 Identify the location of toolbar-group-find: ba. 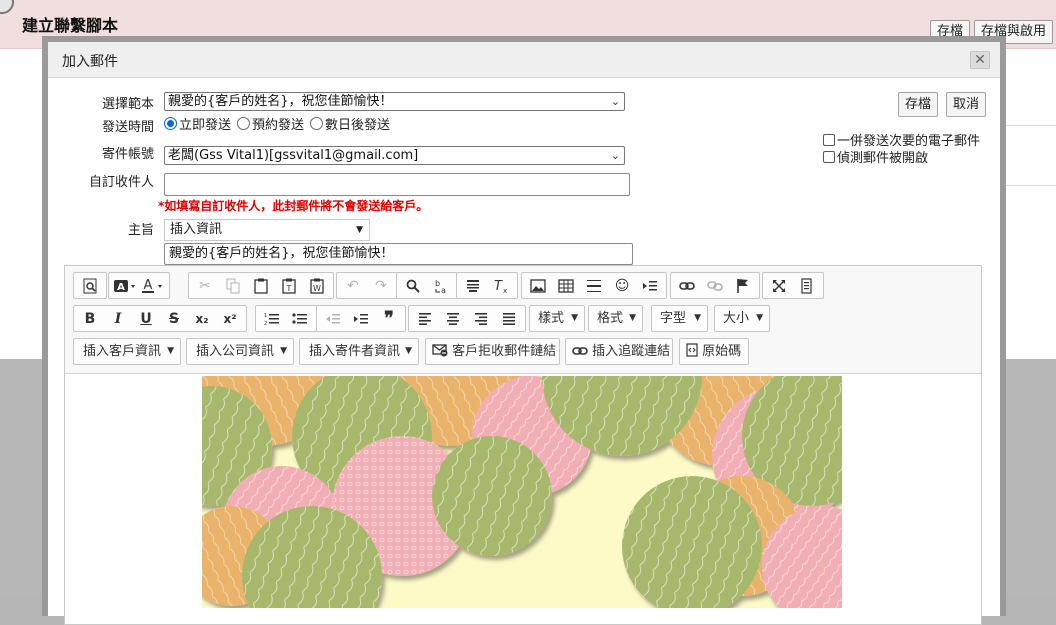
(427, 285).